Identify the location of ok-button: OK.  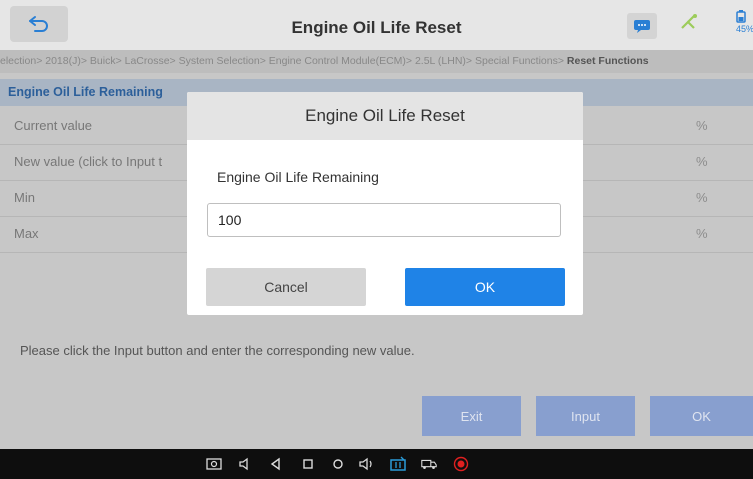
(701, 416).